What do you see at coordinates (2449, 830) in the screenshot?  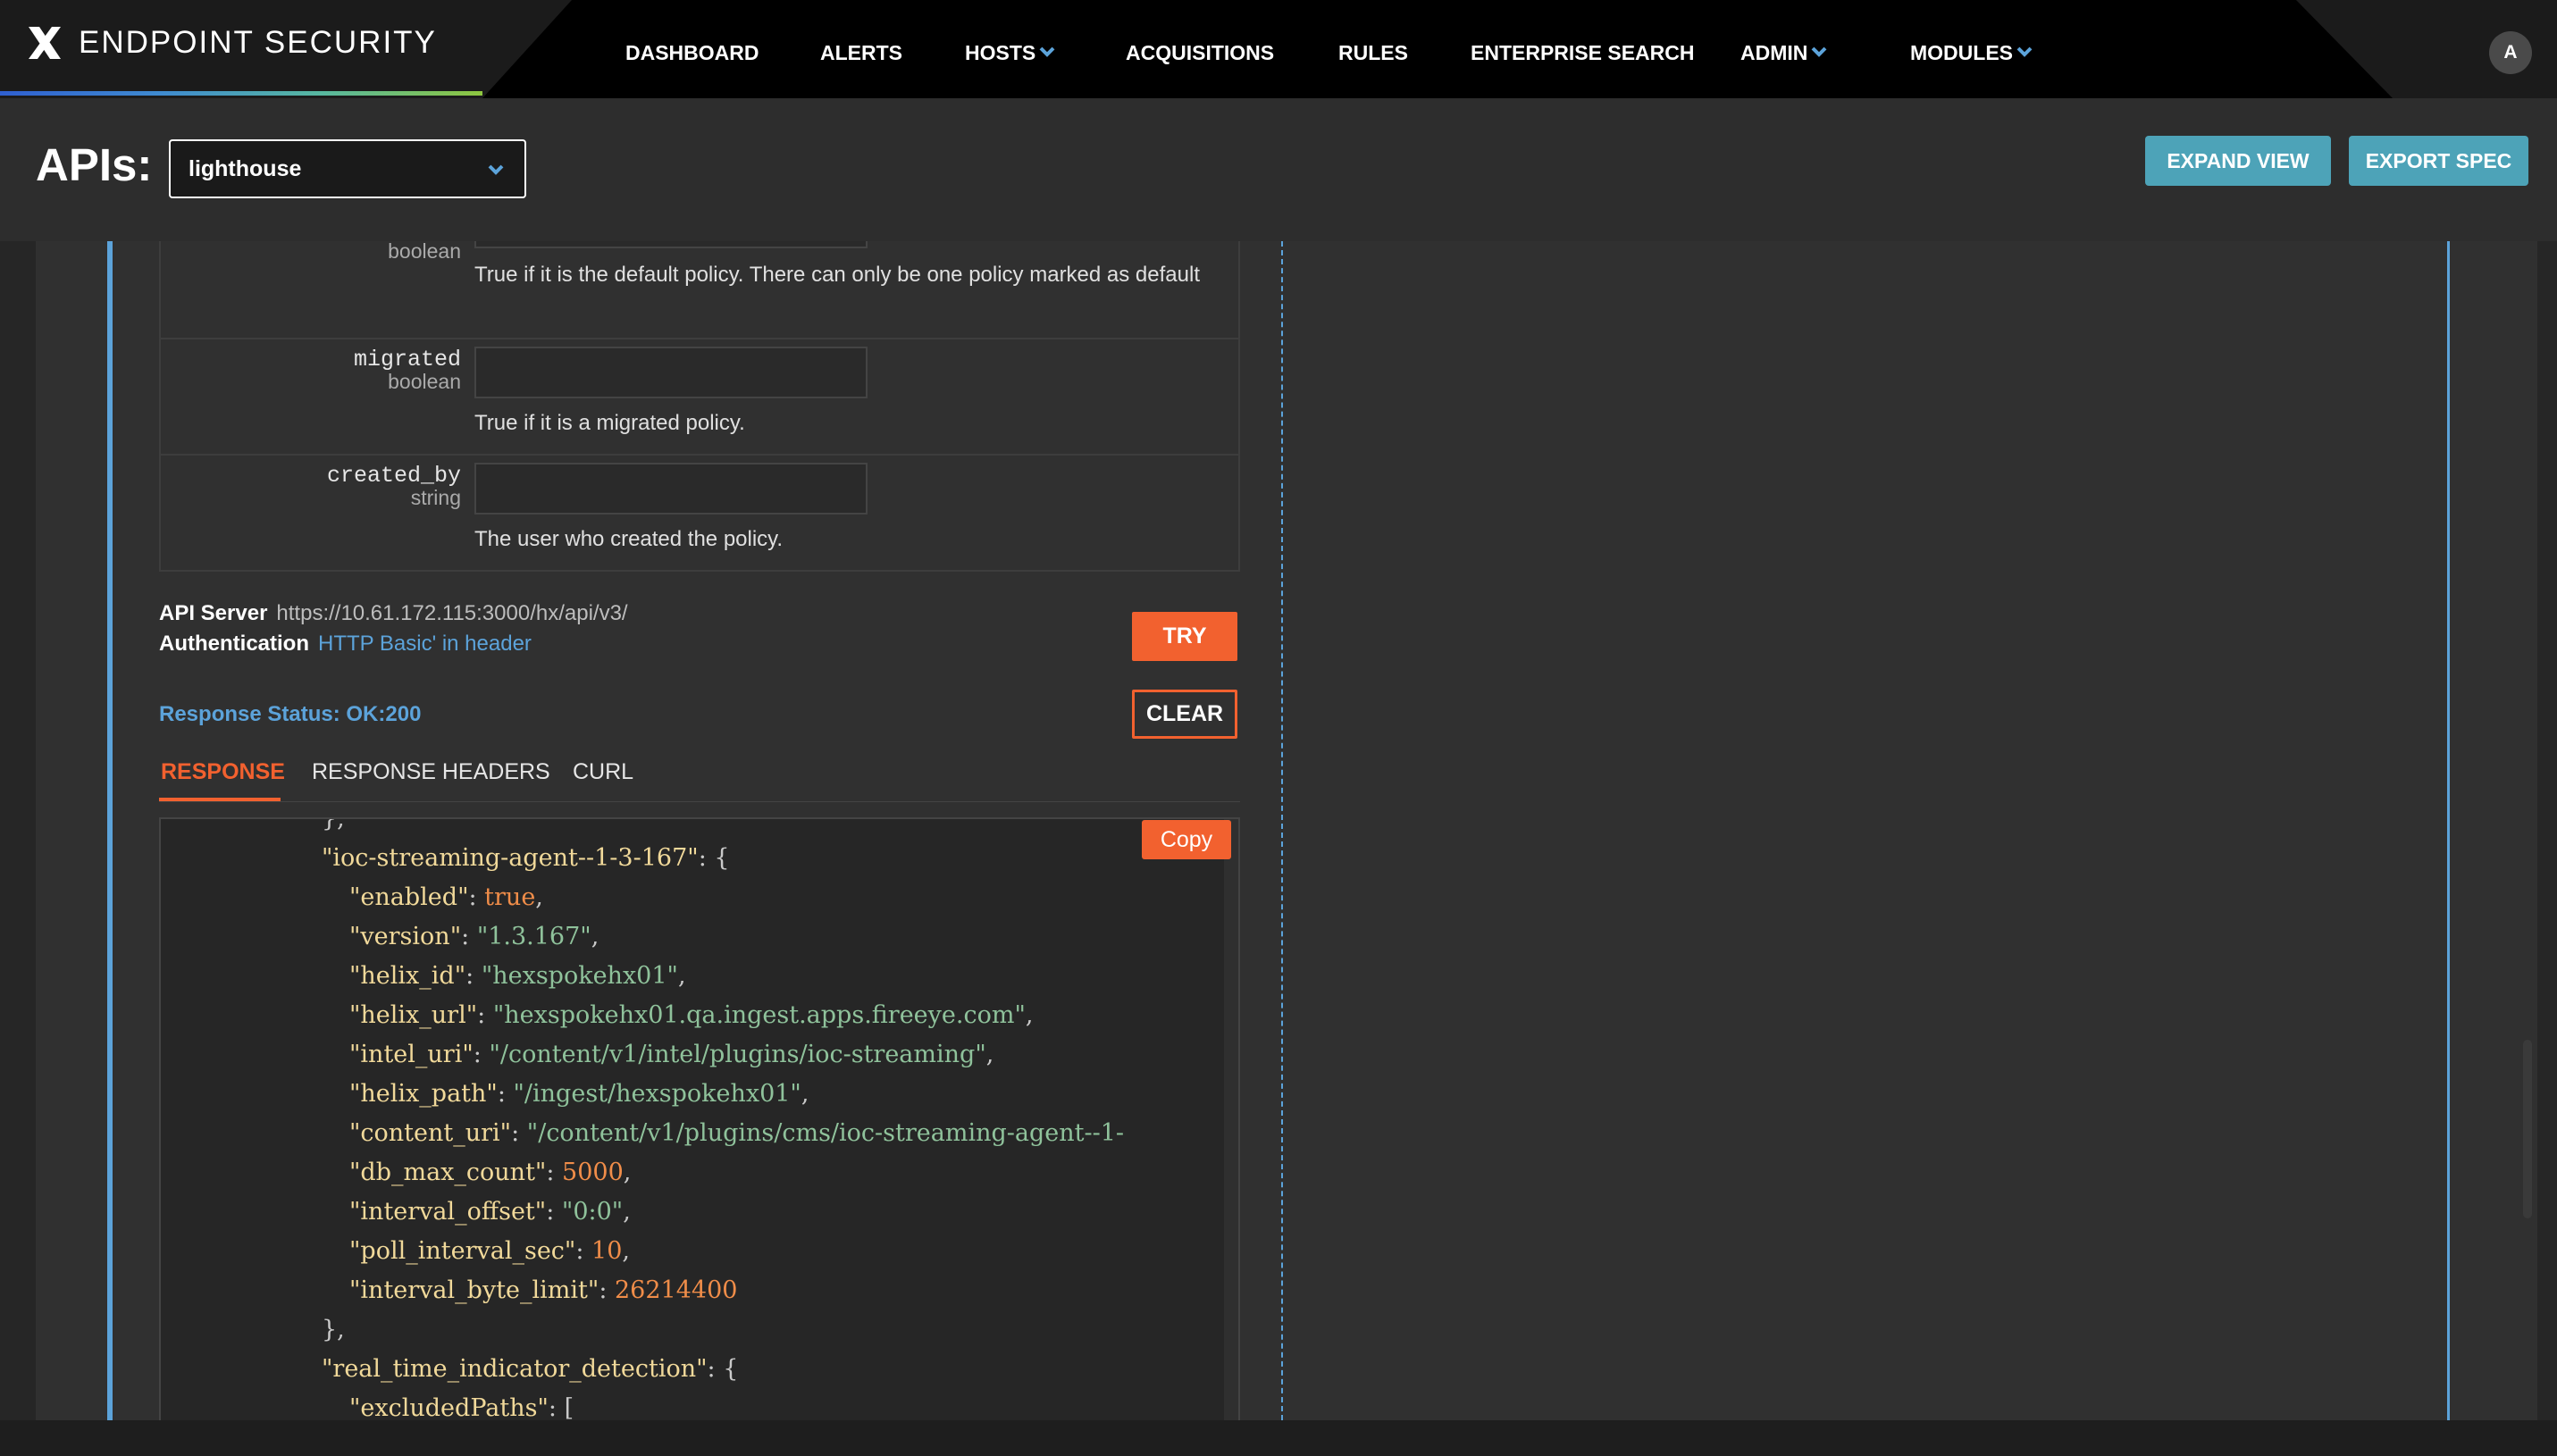 I see `right-accent-stripe` at bounding box center [2449, 830].